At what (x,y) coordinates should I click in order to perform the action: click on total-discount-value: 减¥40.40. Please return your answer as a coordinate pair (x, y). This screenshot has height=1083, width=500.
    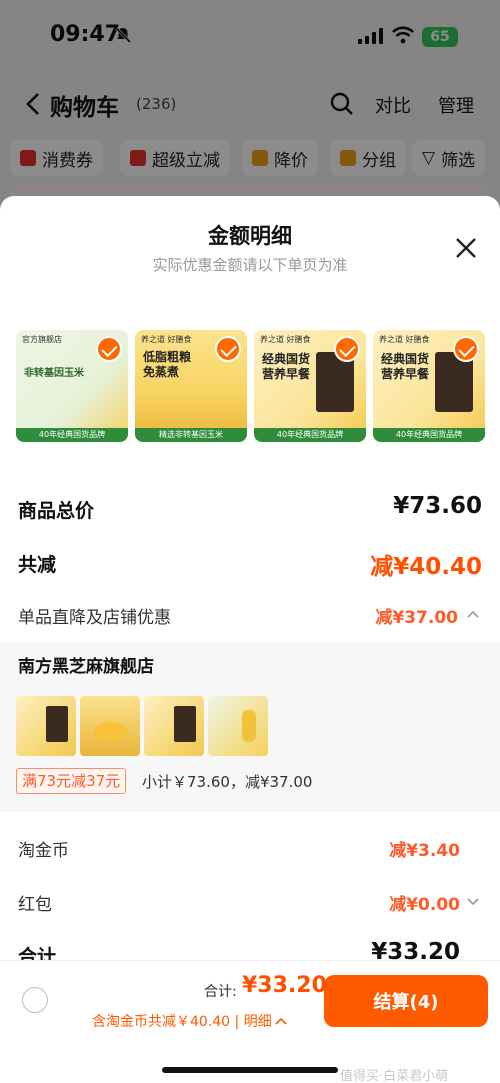
    Looking at the image, I should click on (426, 567).